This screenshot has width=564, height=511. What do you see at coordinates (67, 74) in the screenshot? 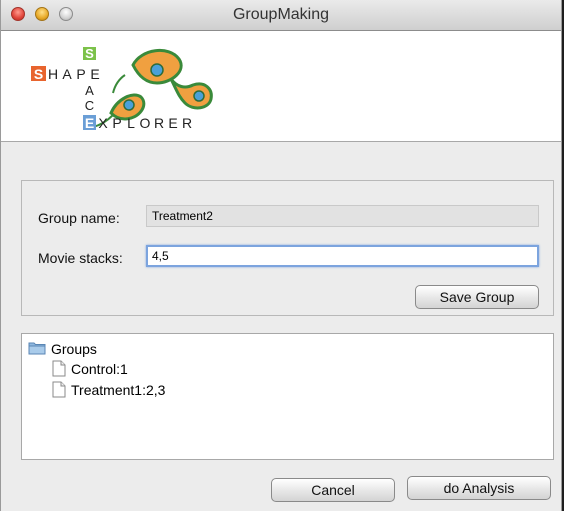
I see `logo-letter-a: A` at bounding box center [67, 74].